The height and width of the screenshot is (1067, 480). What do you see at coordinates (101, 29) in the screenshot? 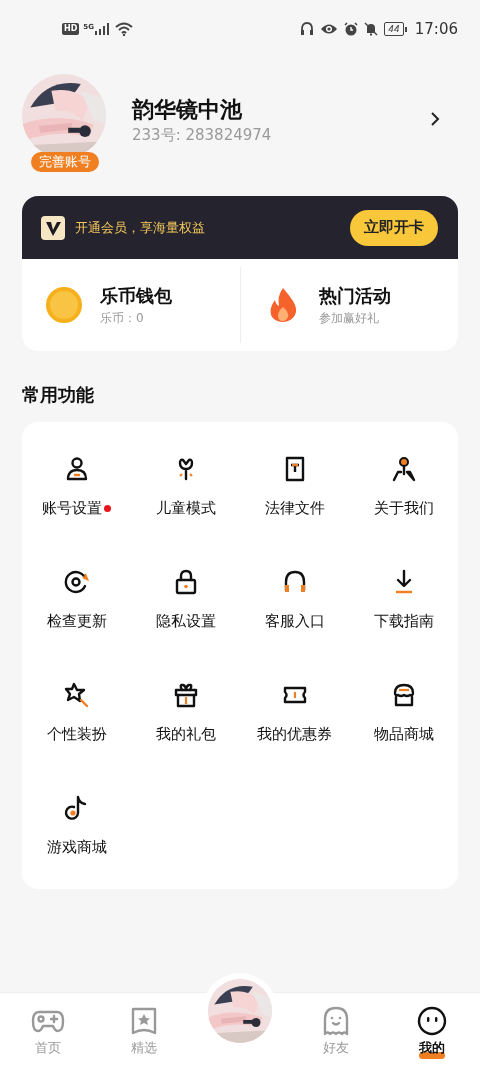
I see `signal-icon` at bounding box center [101, 29].